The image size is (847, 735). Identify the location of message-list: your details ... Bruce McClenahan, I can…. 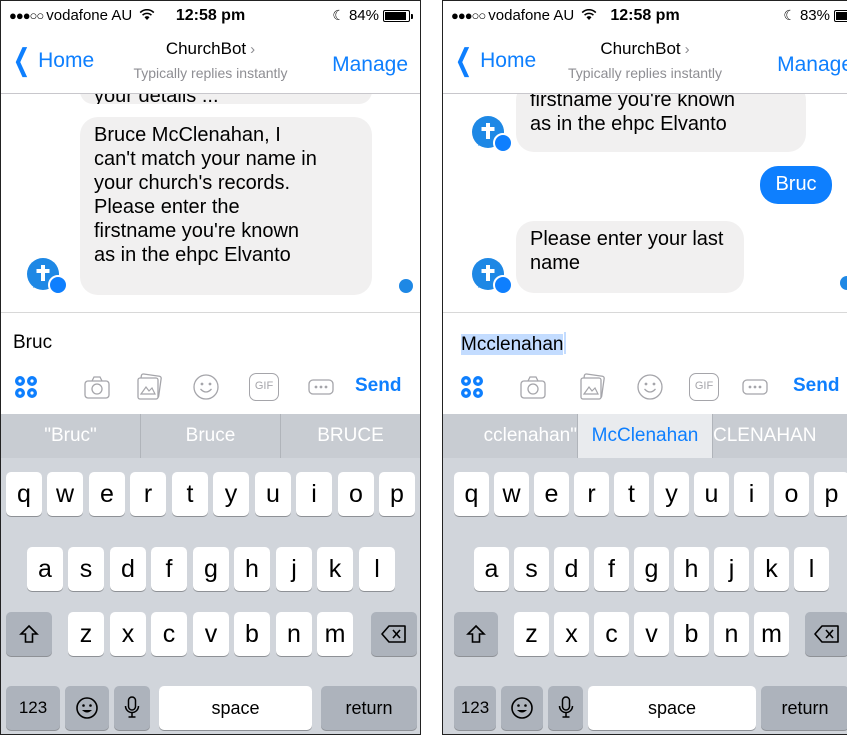
(210, 203).